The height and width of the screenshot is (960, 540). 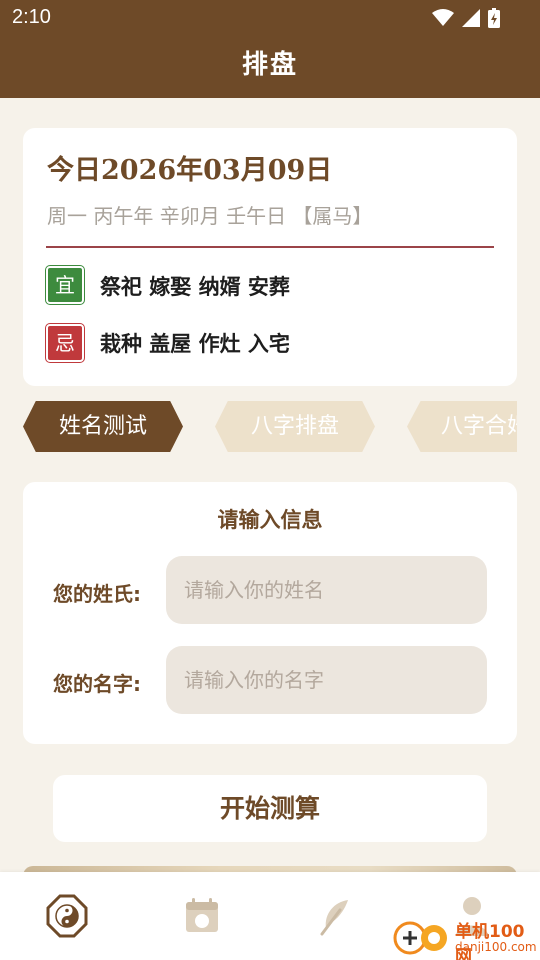 I want to click on status-time: 2:10, so click(x=31, y=17).